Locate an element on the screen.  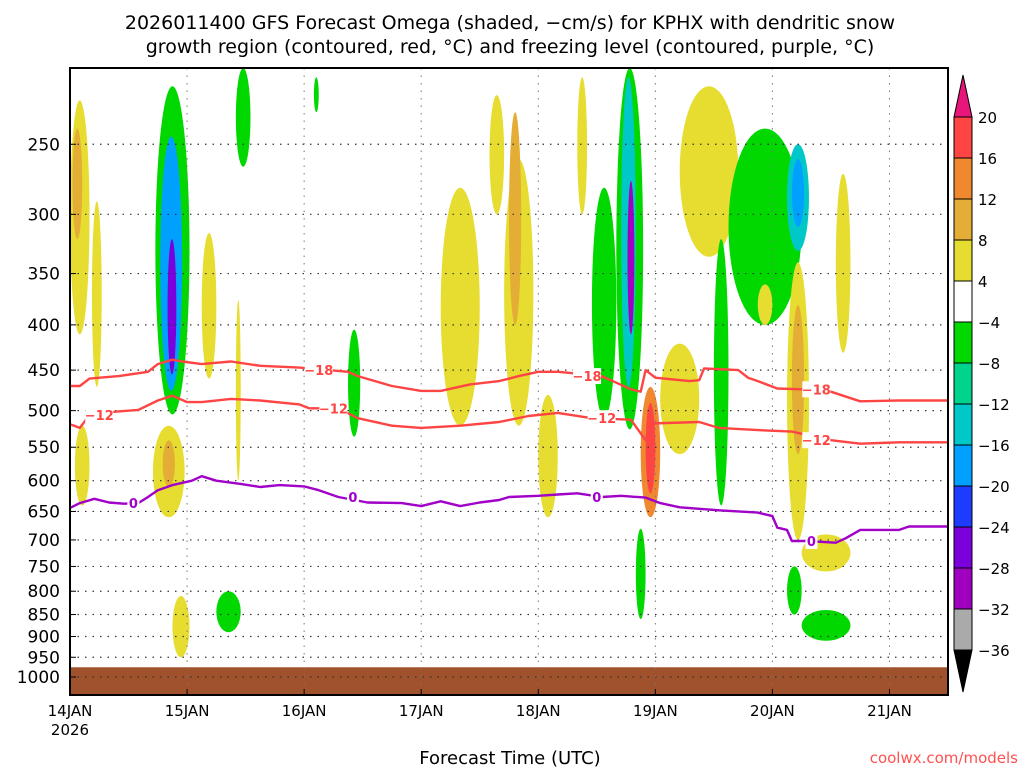
x-tick-label: 18JAN is located at coordinates (538, 711).